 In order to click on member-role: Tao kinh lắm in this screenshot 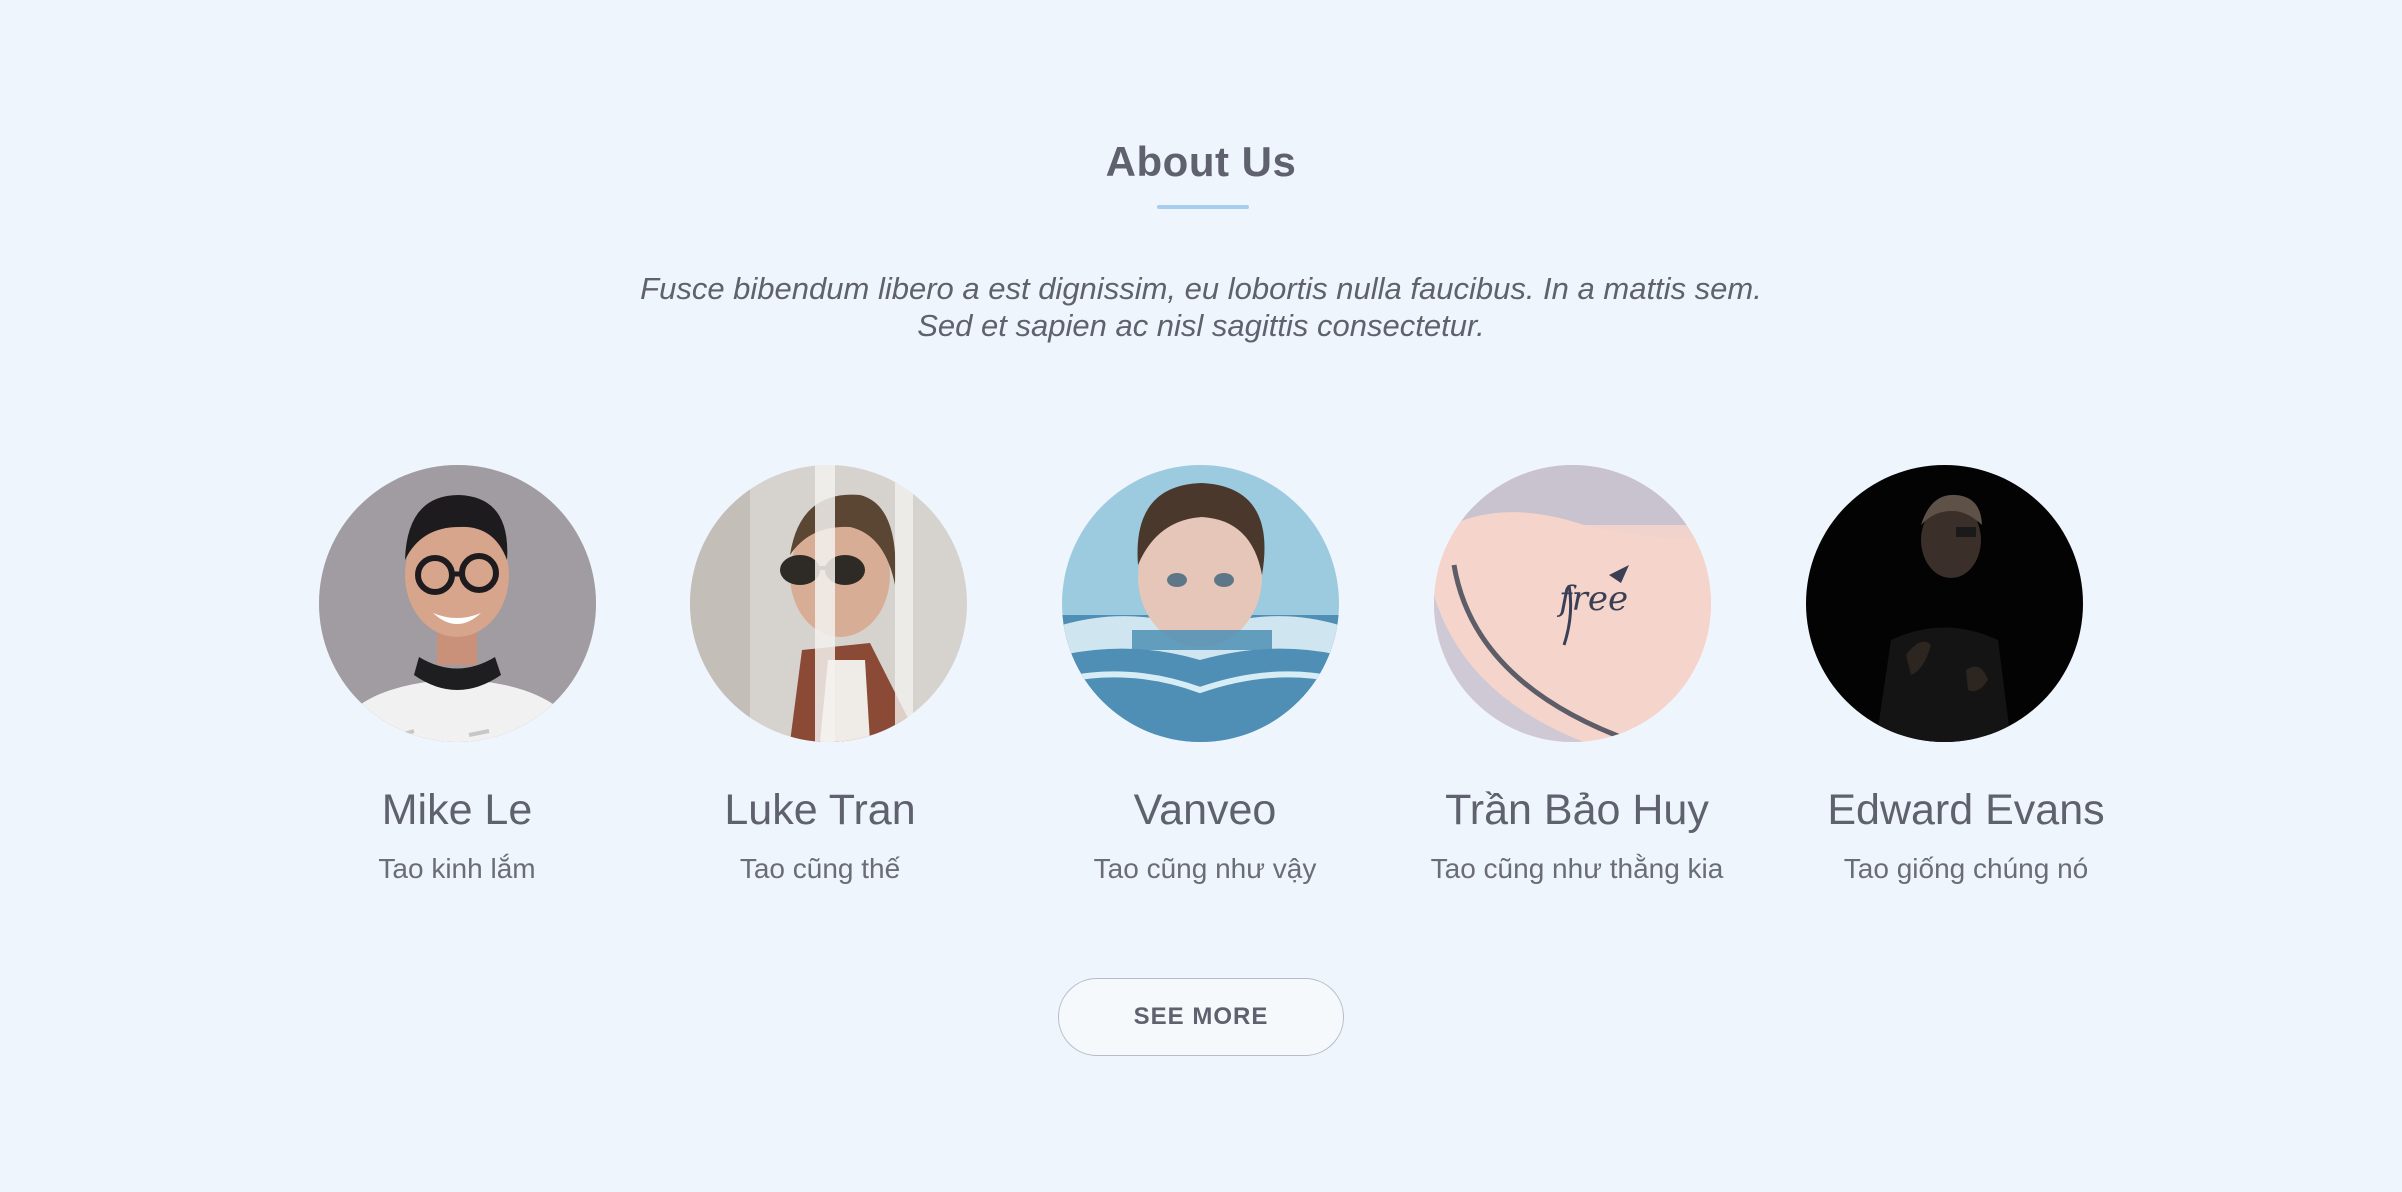, I will do `click(457, 868)`.